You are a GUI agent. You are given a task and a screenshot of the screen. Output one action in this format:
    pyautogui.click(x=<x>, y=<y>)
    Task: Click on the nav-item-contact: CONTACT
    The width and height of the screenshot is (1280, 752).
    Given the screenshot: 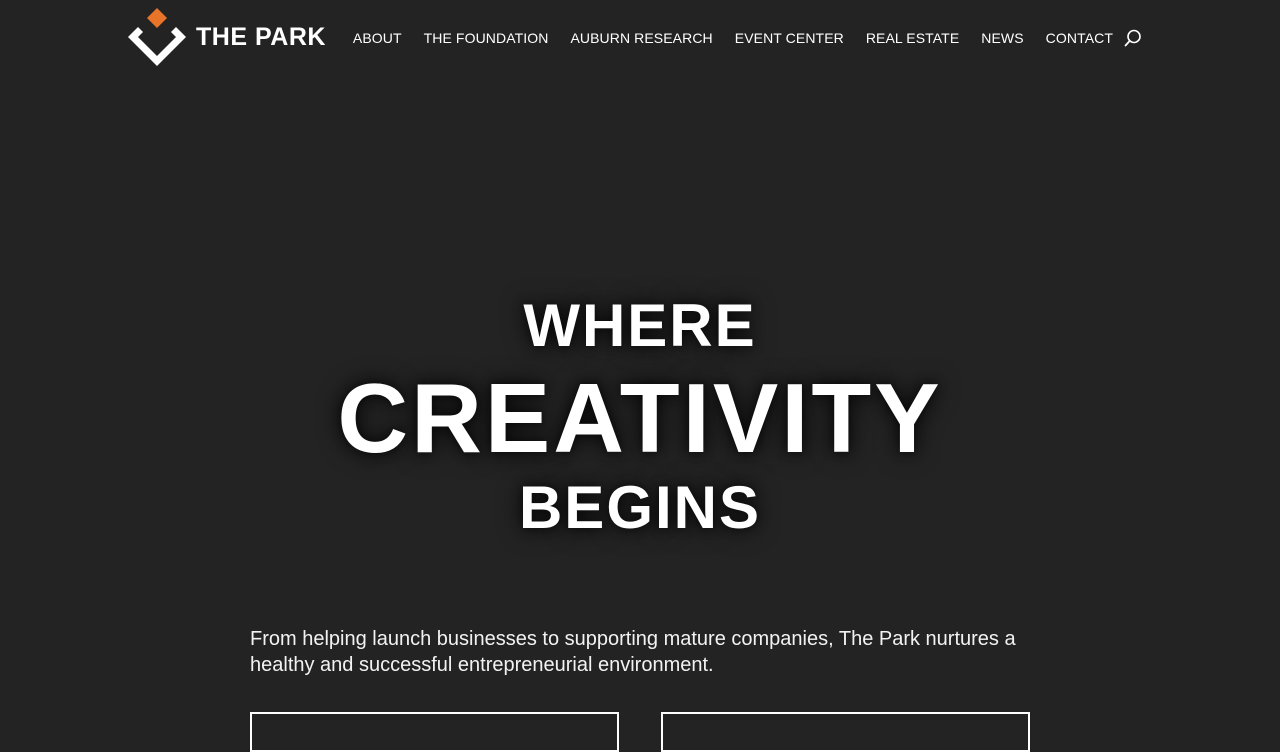 What is the action you would take?
    pyautogui.click(x=1079, y=38)
    